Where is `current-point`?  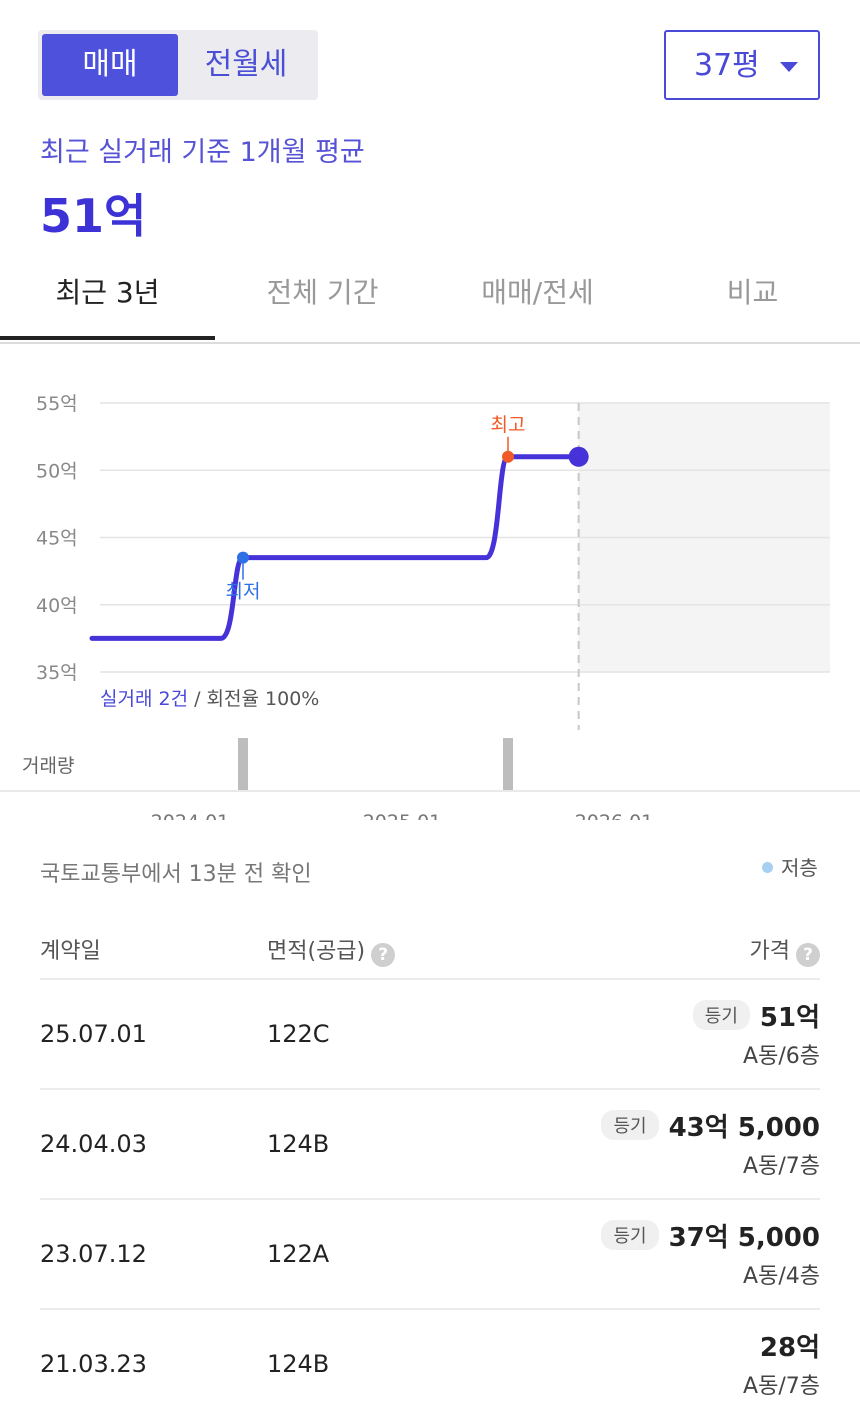
current-point is located at coordinates (578, 456).